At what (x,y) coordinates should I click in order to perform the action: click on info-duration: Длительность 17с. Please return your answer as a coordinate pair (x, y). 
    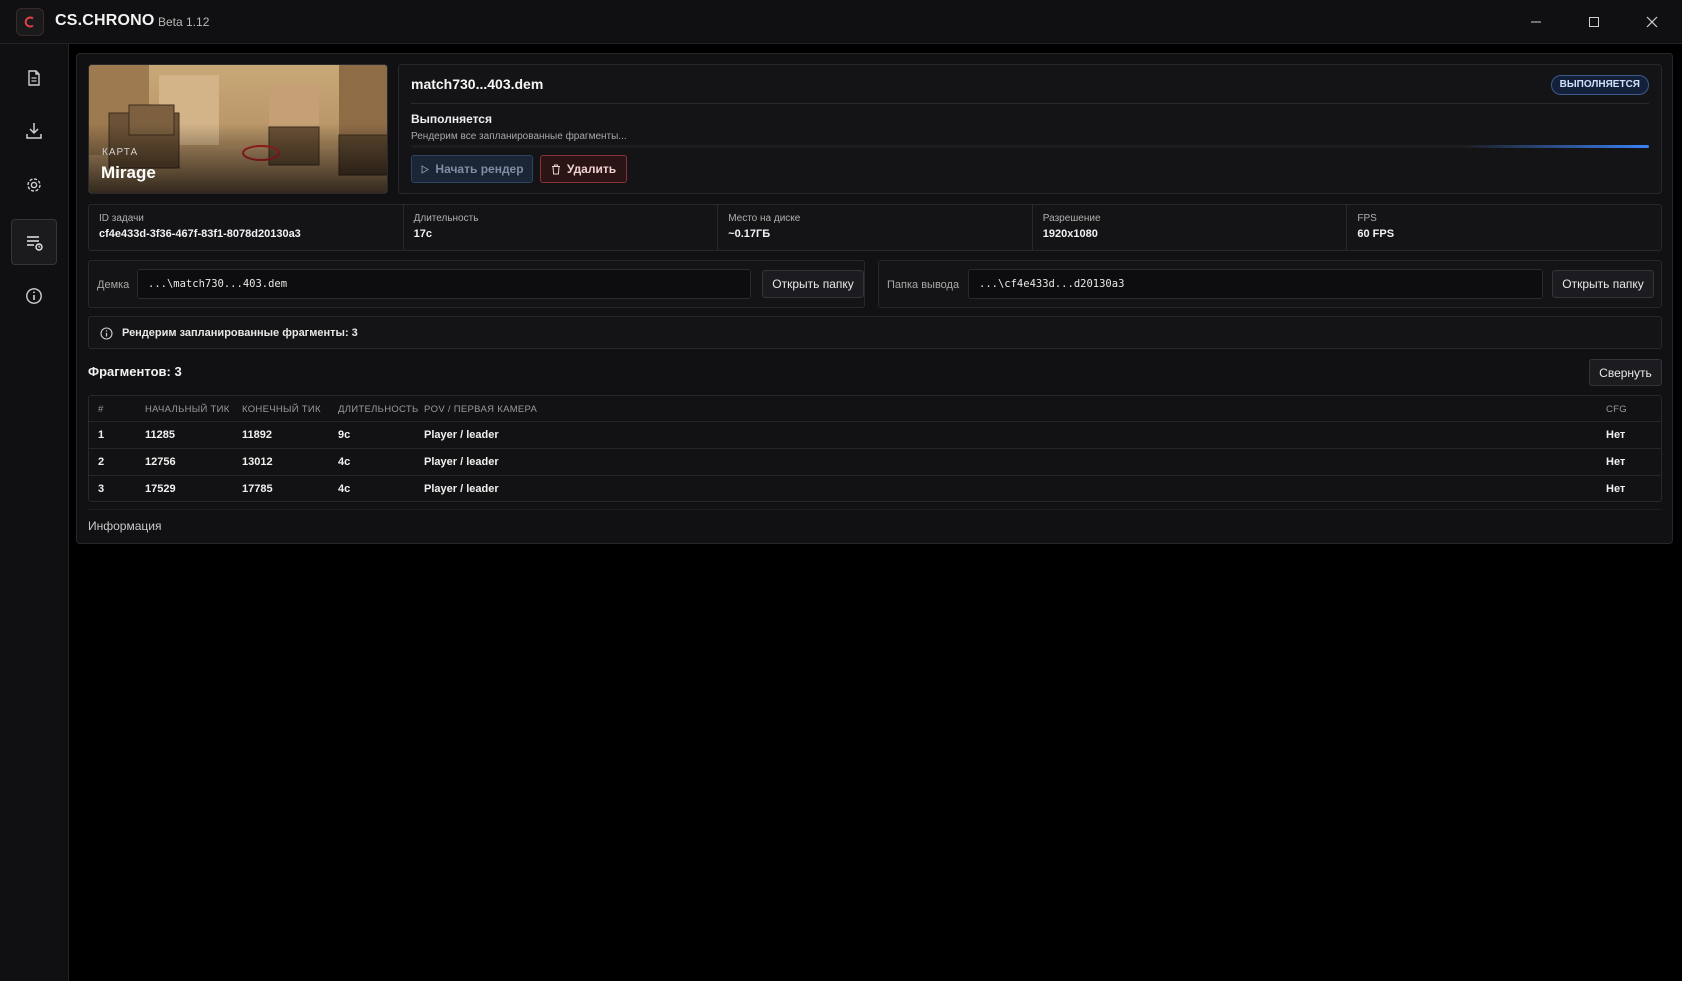
    Looking at the image, I should click on (561, 227).